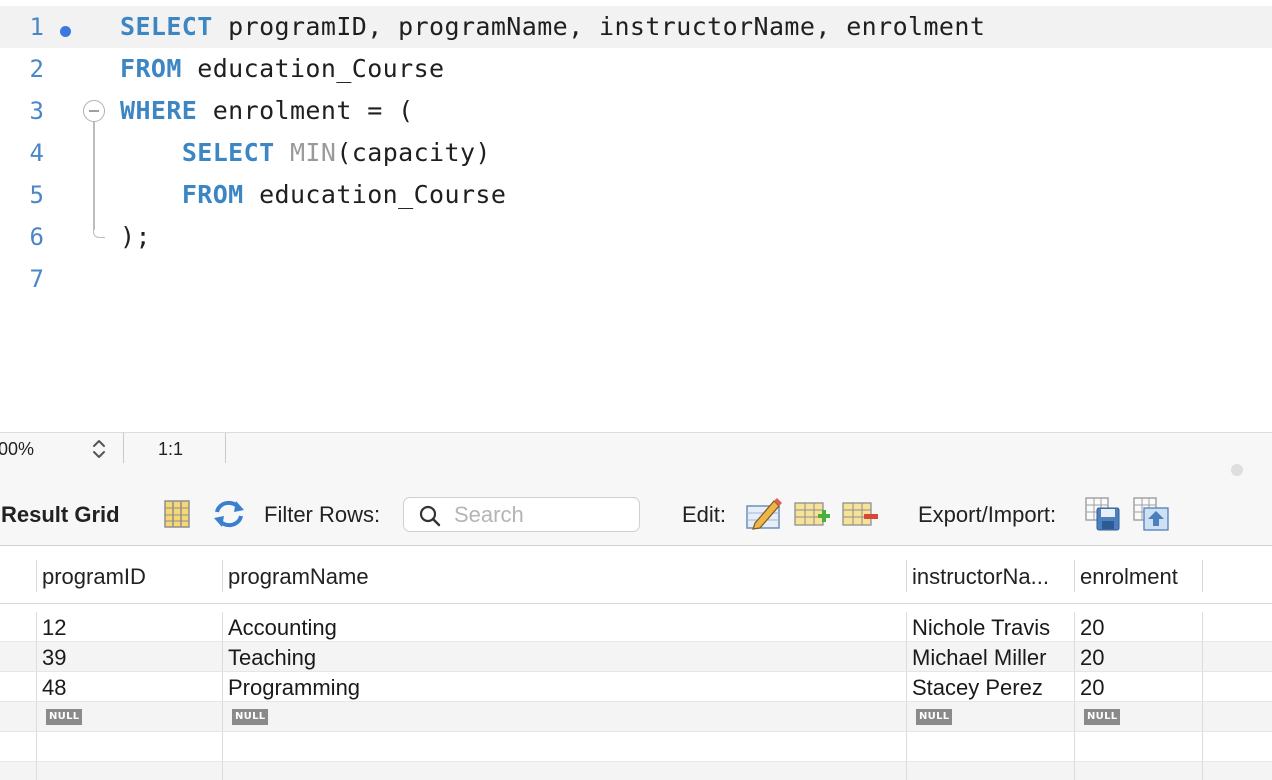  What do you see at coordinates (54, 688) in the screenshot?
I see `cell-programID: 48` at bounding box center [54, 688].